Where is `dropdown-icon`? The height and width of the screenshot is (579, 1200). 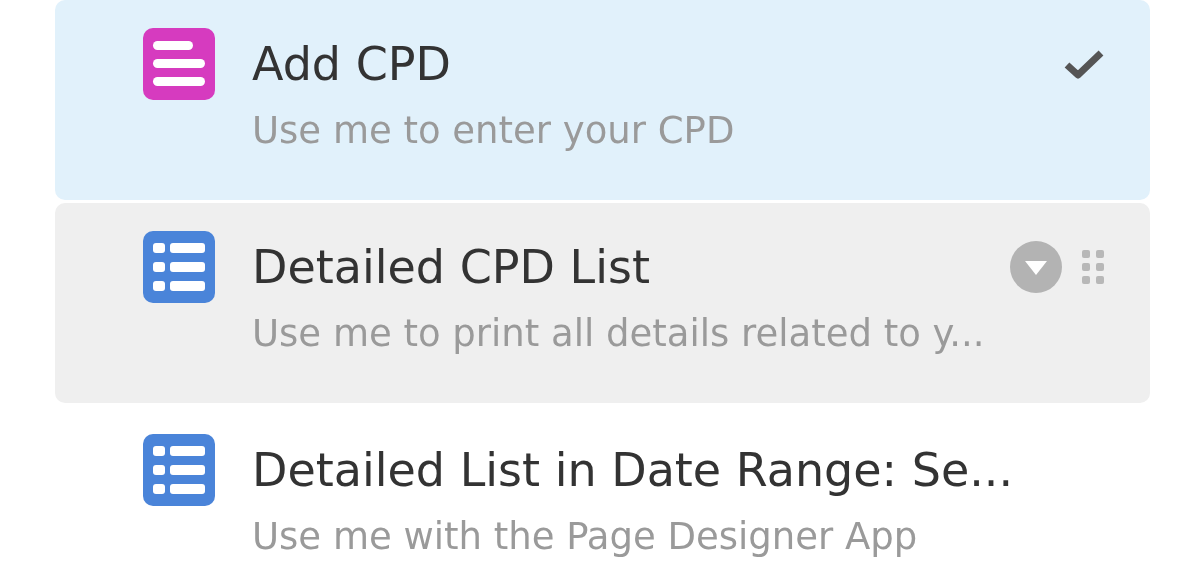 dropdown-icon is located at coordinates (1036, 267).